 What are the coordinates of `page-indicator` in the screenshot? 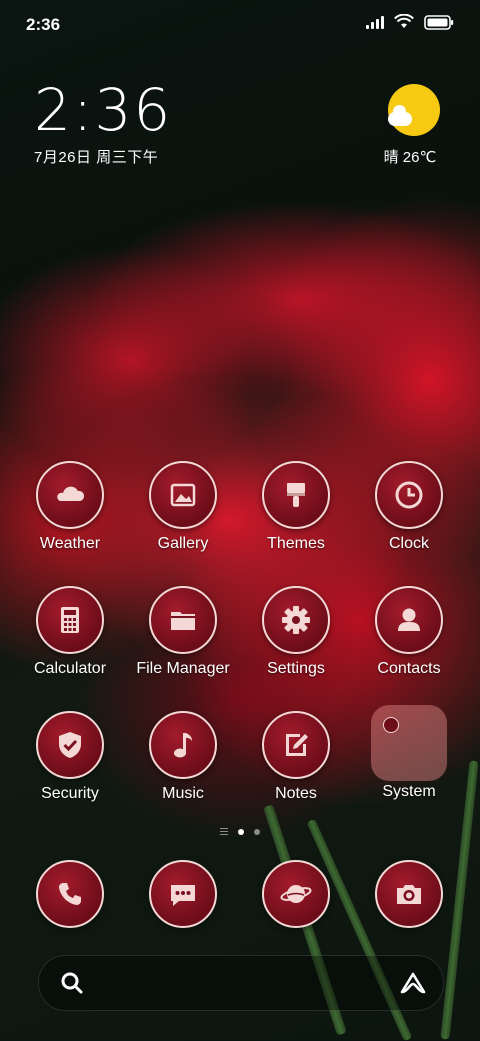 It's located at (240, 831).